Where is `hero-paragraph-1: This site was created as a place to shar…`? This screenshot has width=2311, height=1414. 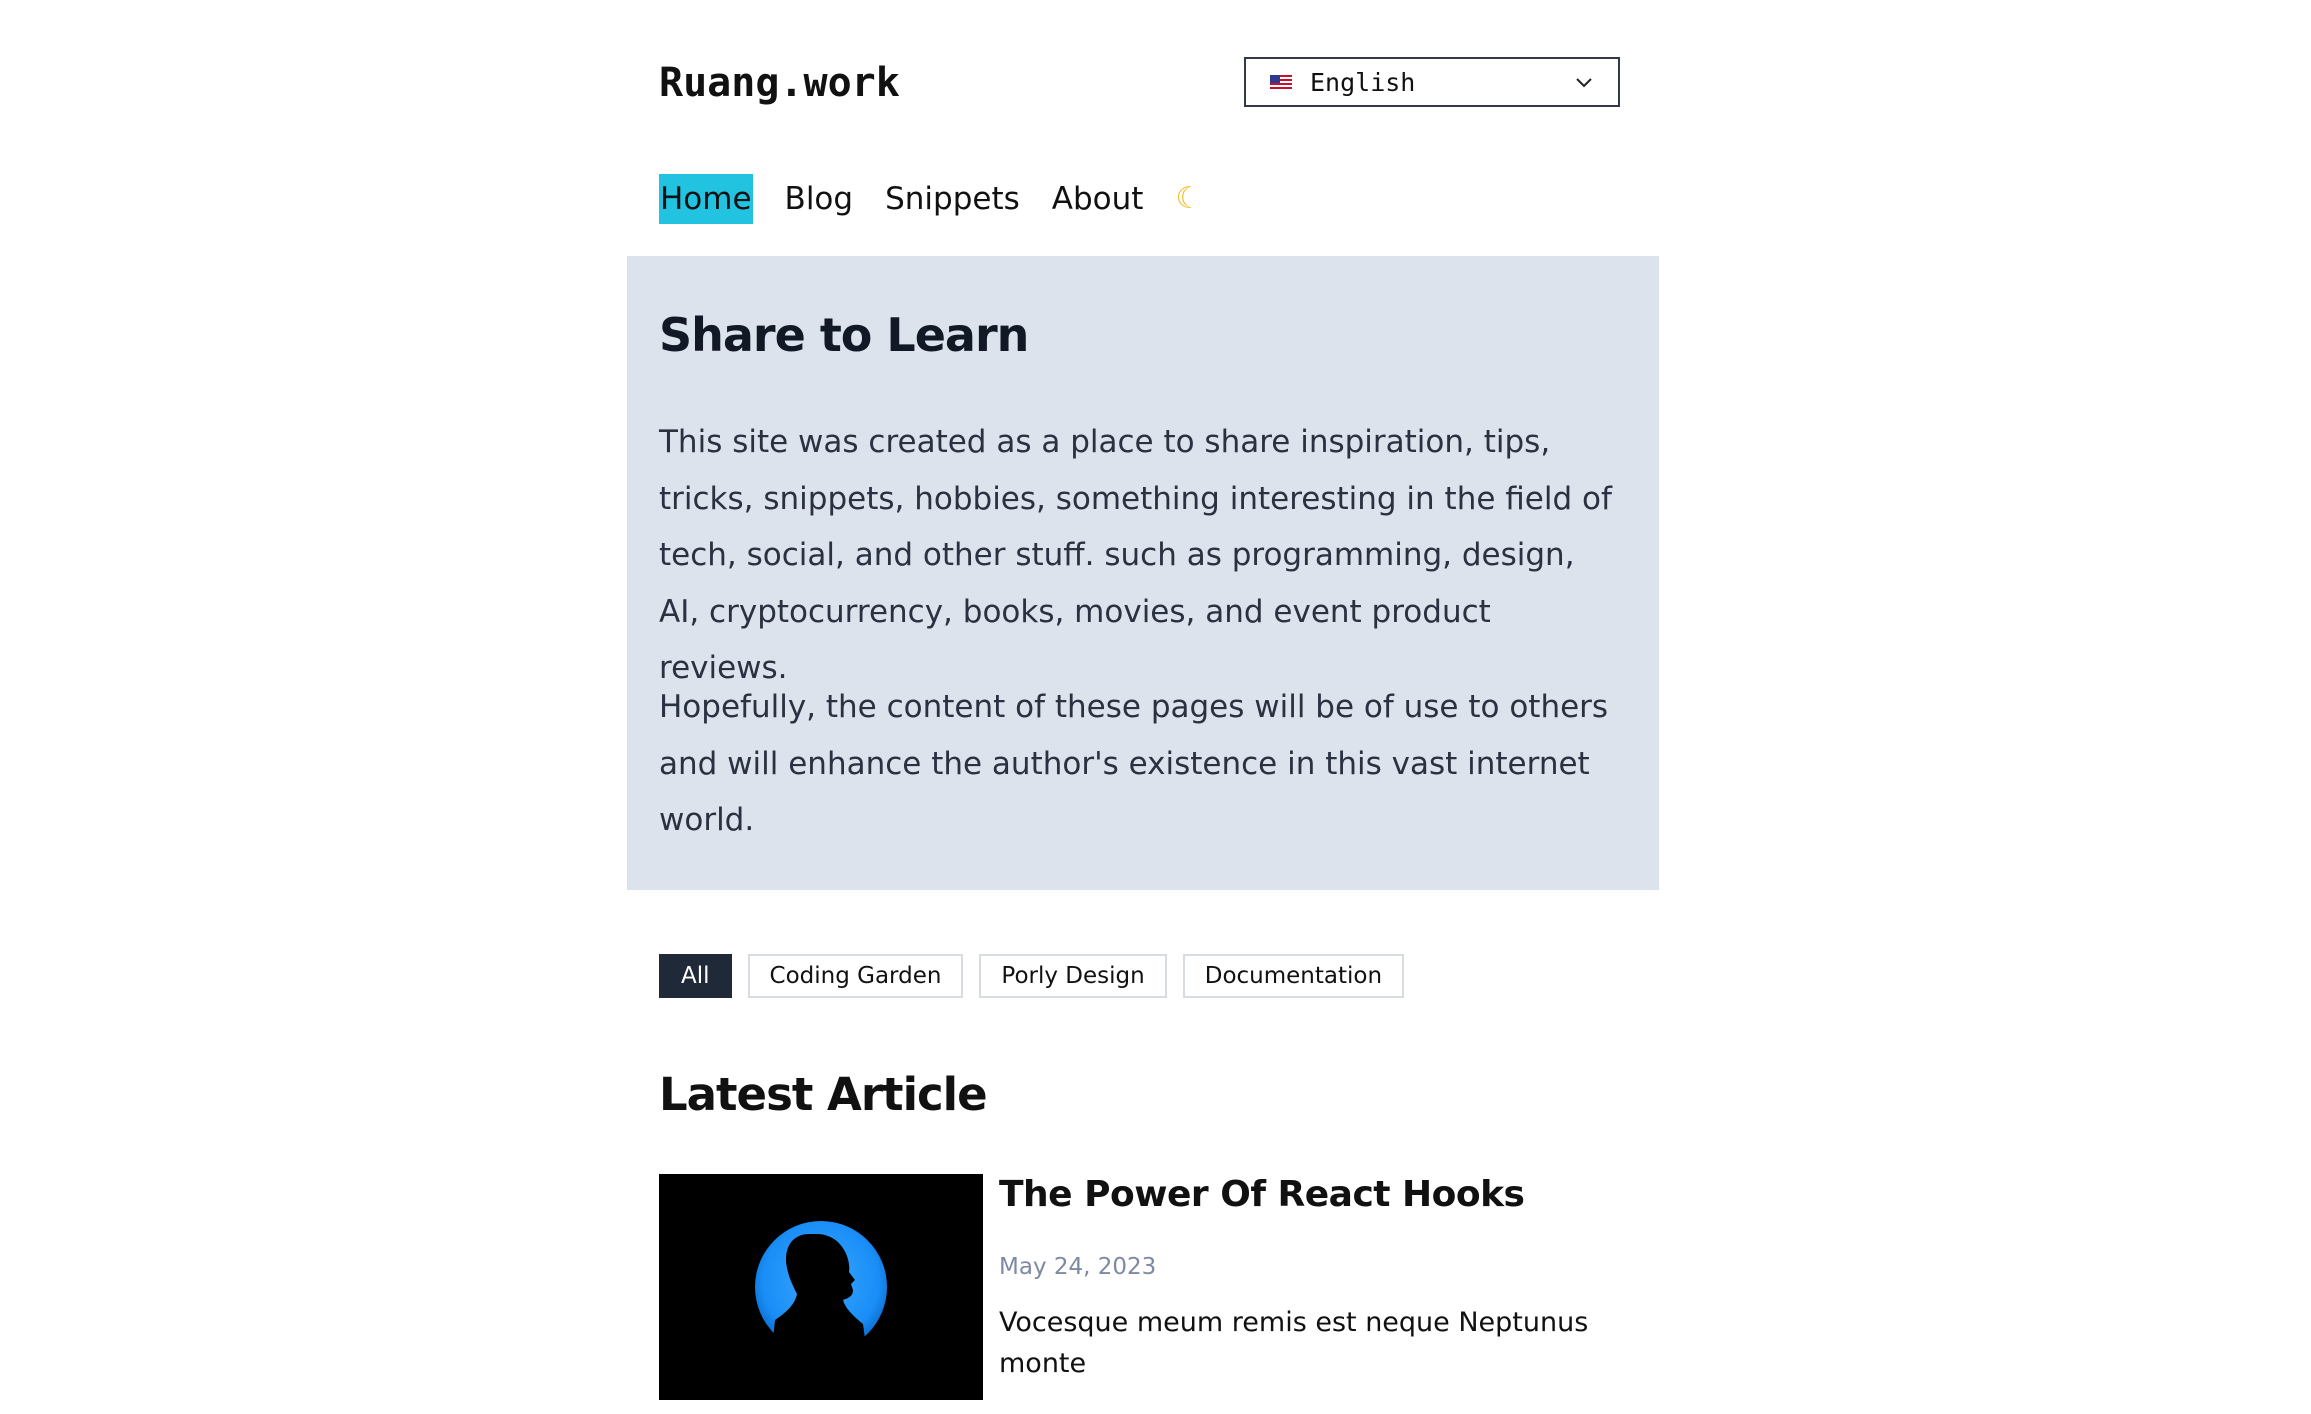 hero-paragraph-1: This site was created as a place to shar… is located at coordinates (1135, 555).